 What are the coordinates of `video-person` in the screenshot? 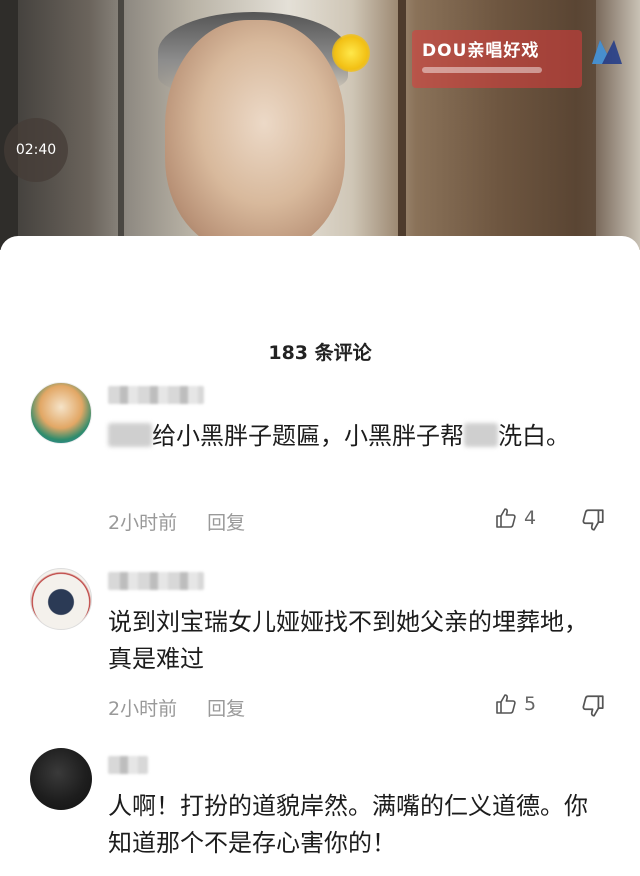 It's located at (255, 135).